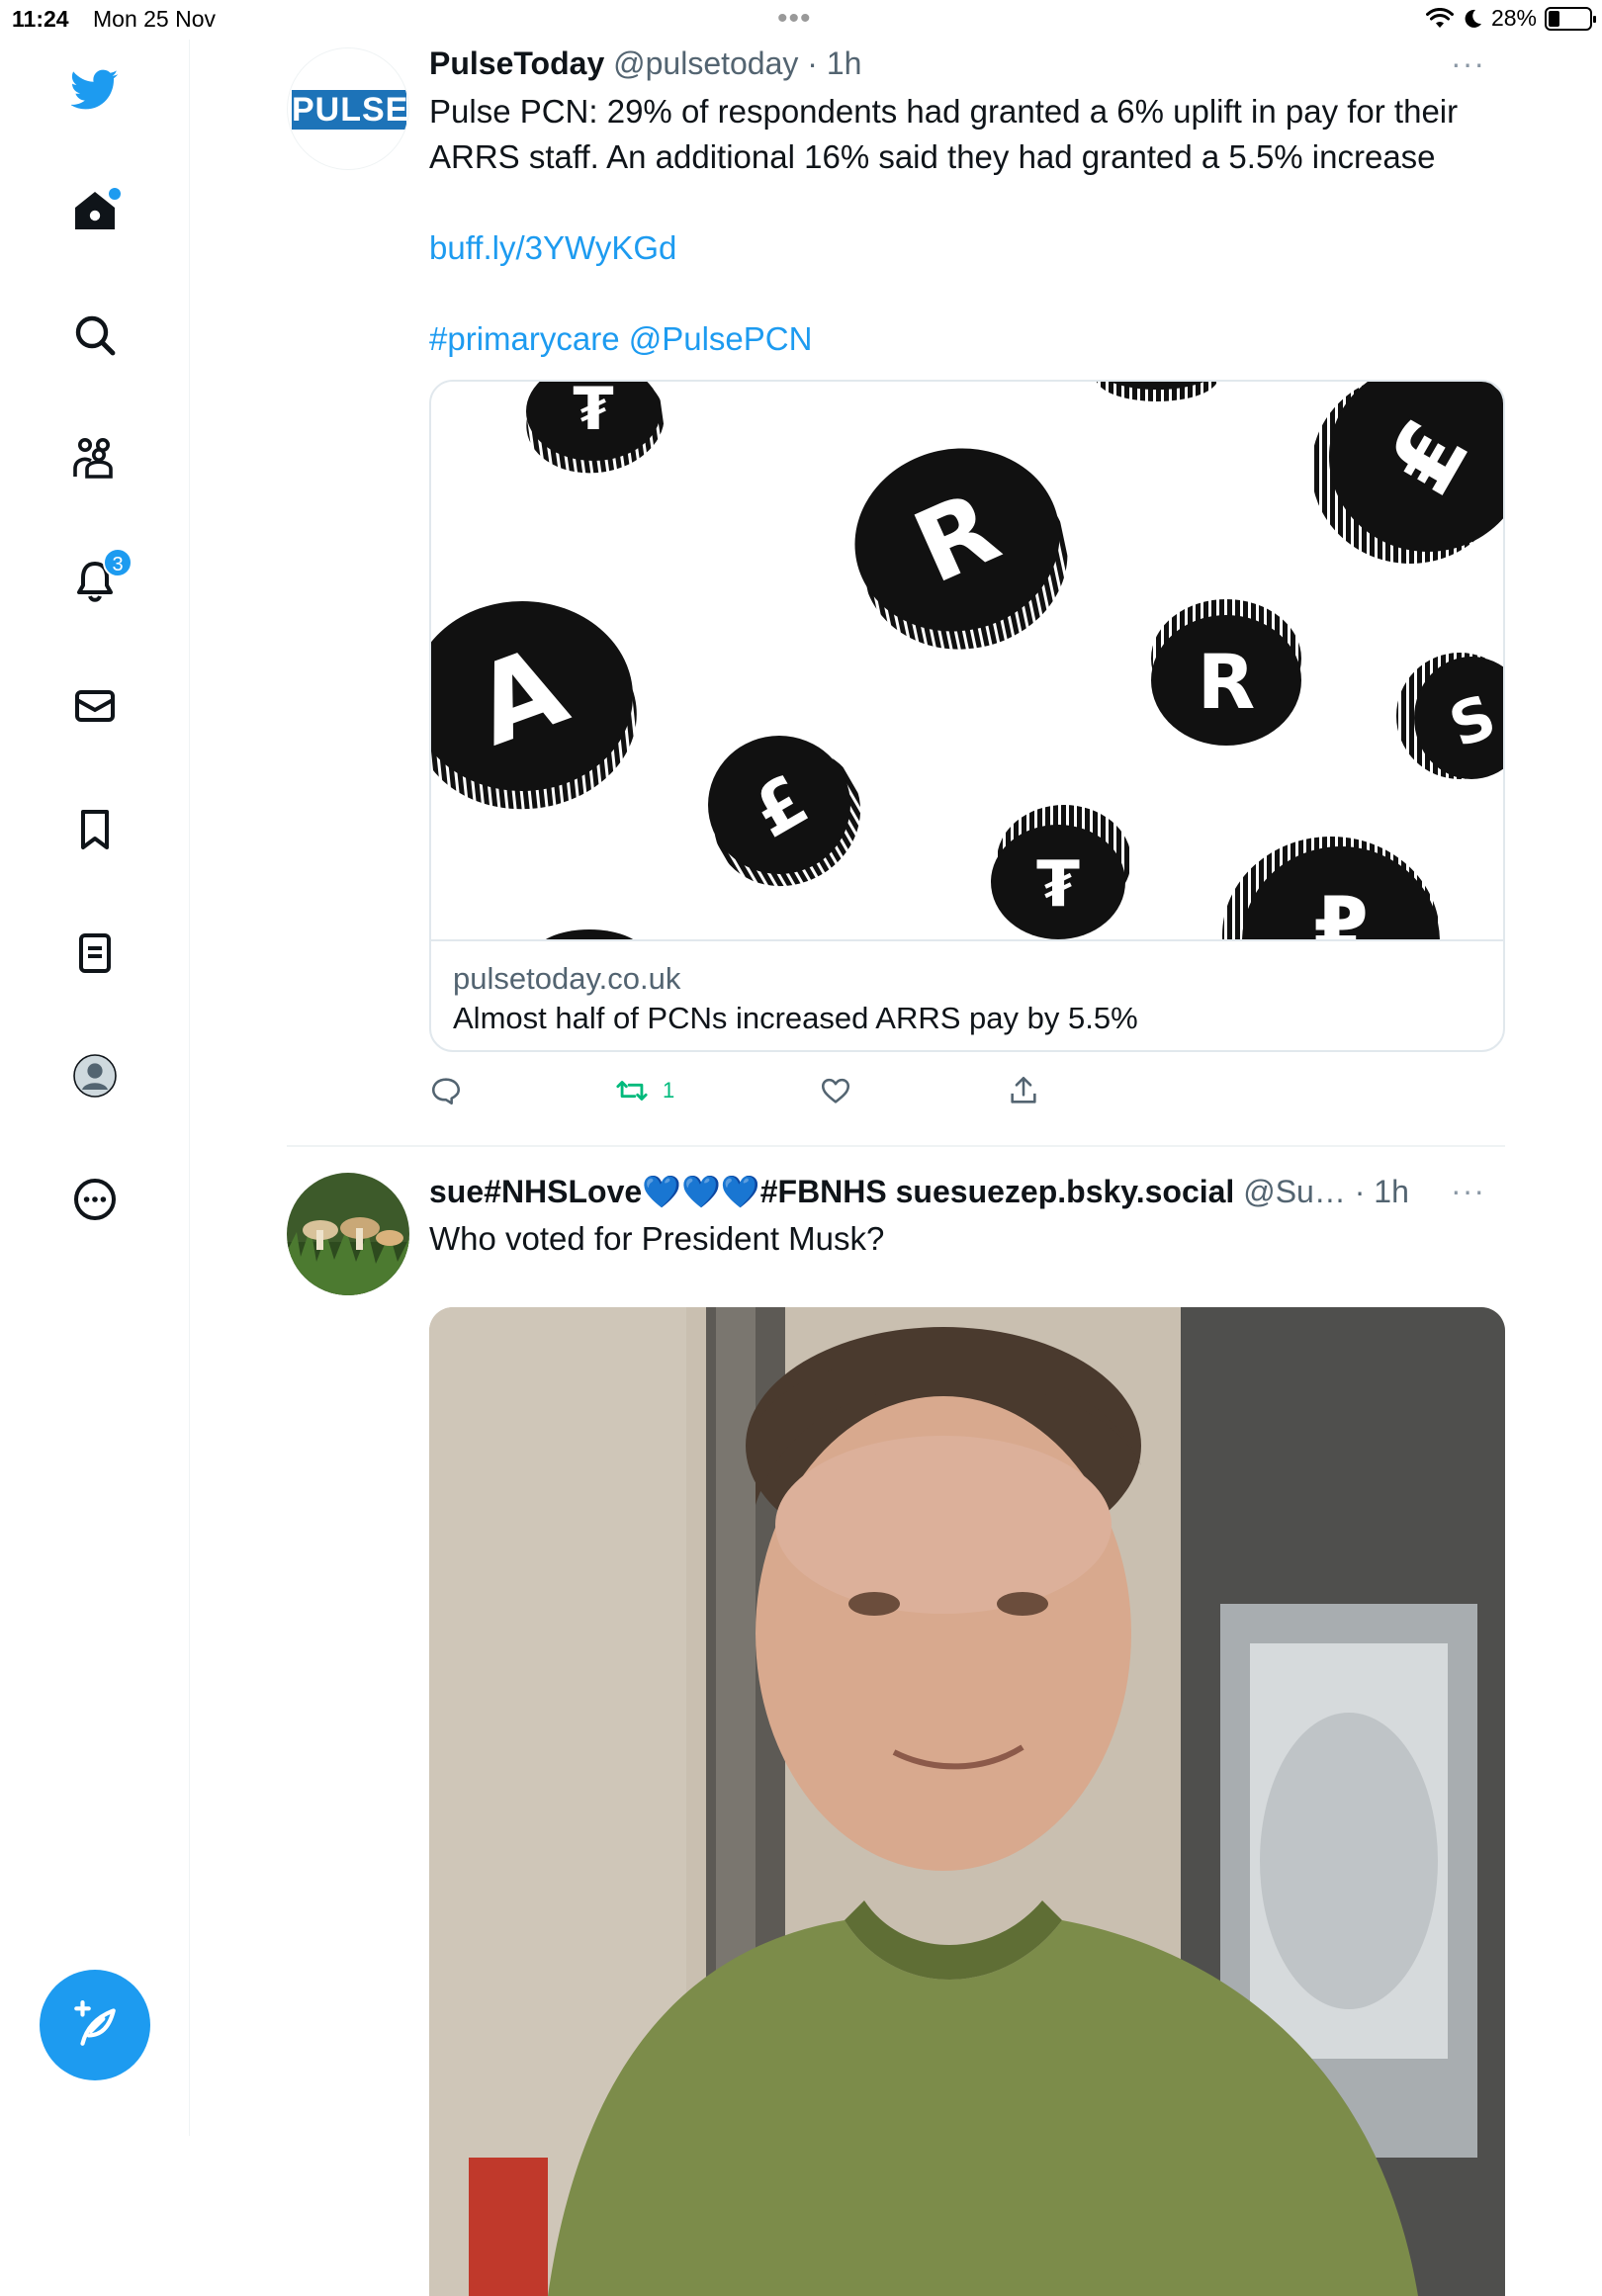 The width and height of the screenshot is (1602, 2296). What do you see at coordinates (118, 562) in the screenshot?
I see `notifications-badge: 3` at bounding box center [118, 562].